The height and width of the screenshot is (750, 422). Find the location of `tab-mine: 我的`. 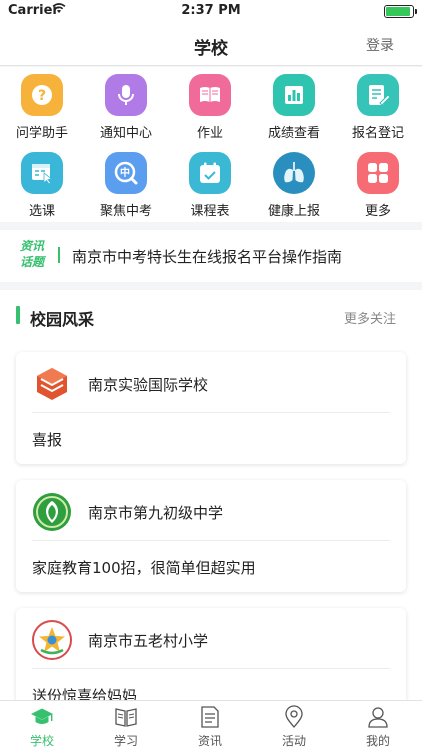

tab-mine: 我的 is located at coordinates (378, 725).